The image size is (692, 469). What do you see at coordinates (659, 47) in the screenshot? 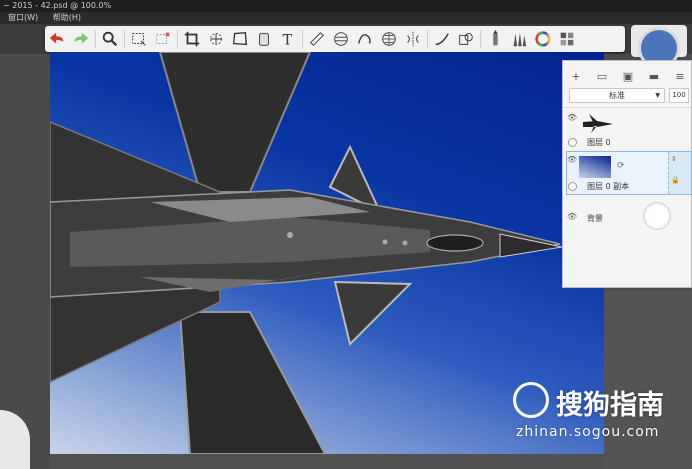
I see `brush-puck` at bounding box center [659, 47].